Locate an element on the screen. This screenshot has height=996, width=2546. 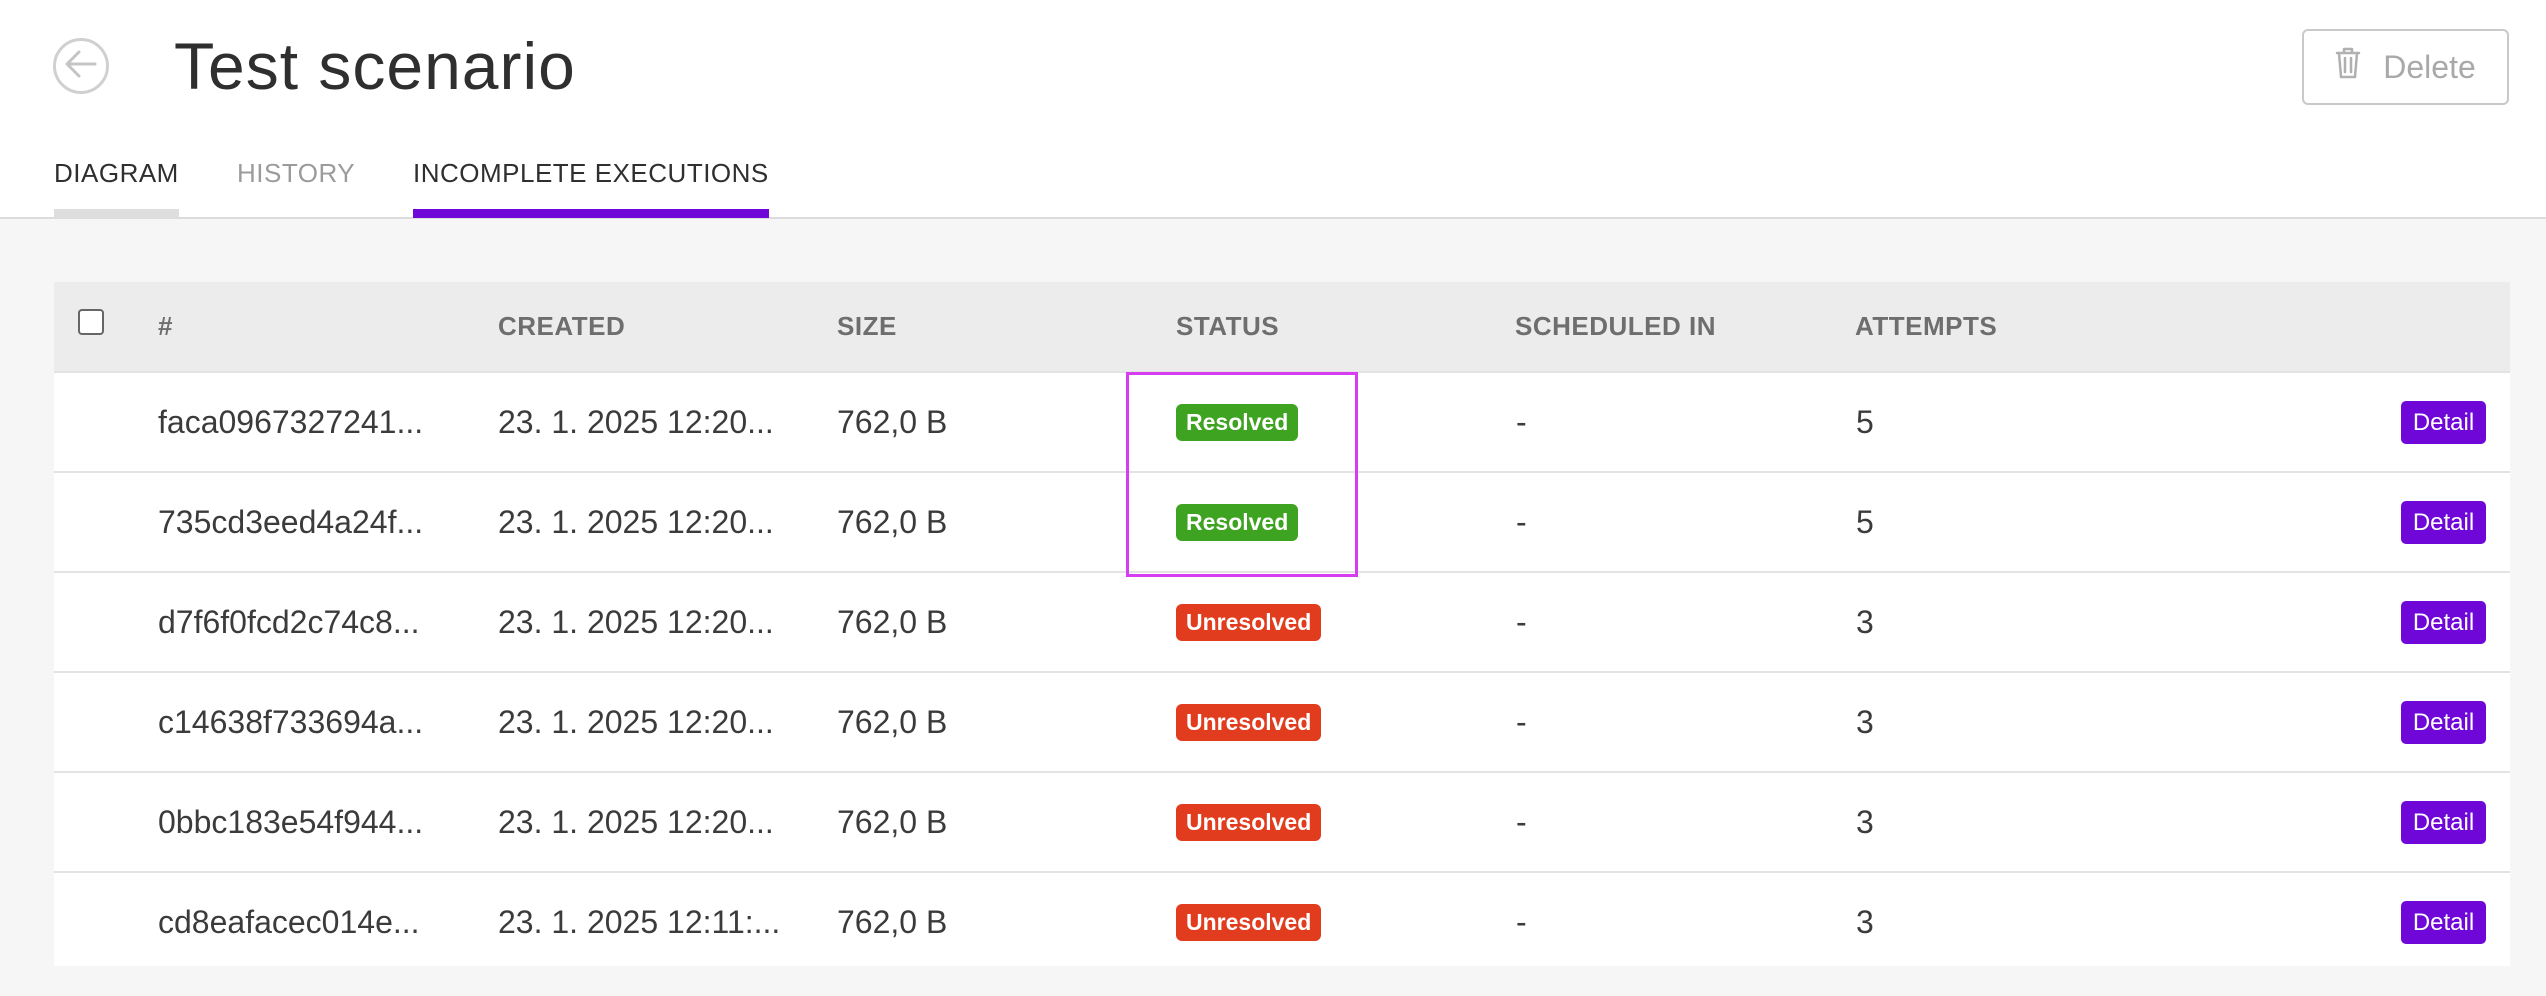
back-button is located at coordinates (81, 66).